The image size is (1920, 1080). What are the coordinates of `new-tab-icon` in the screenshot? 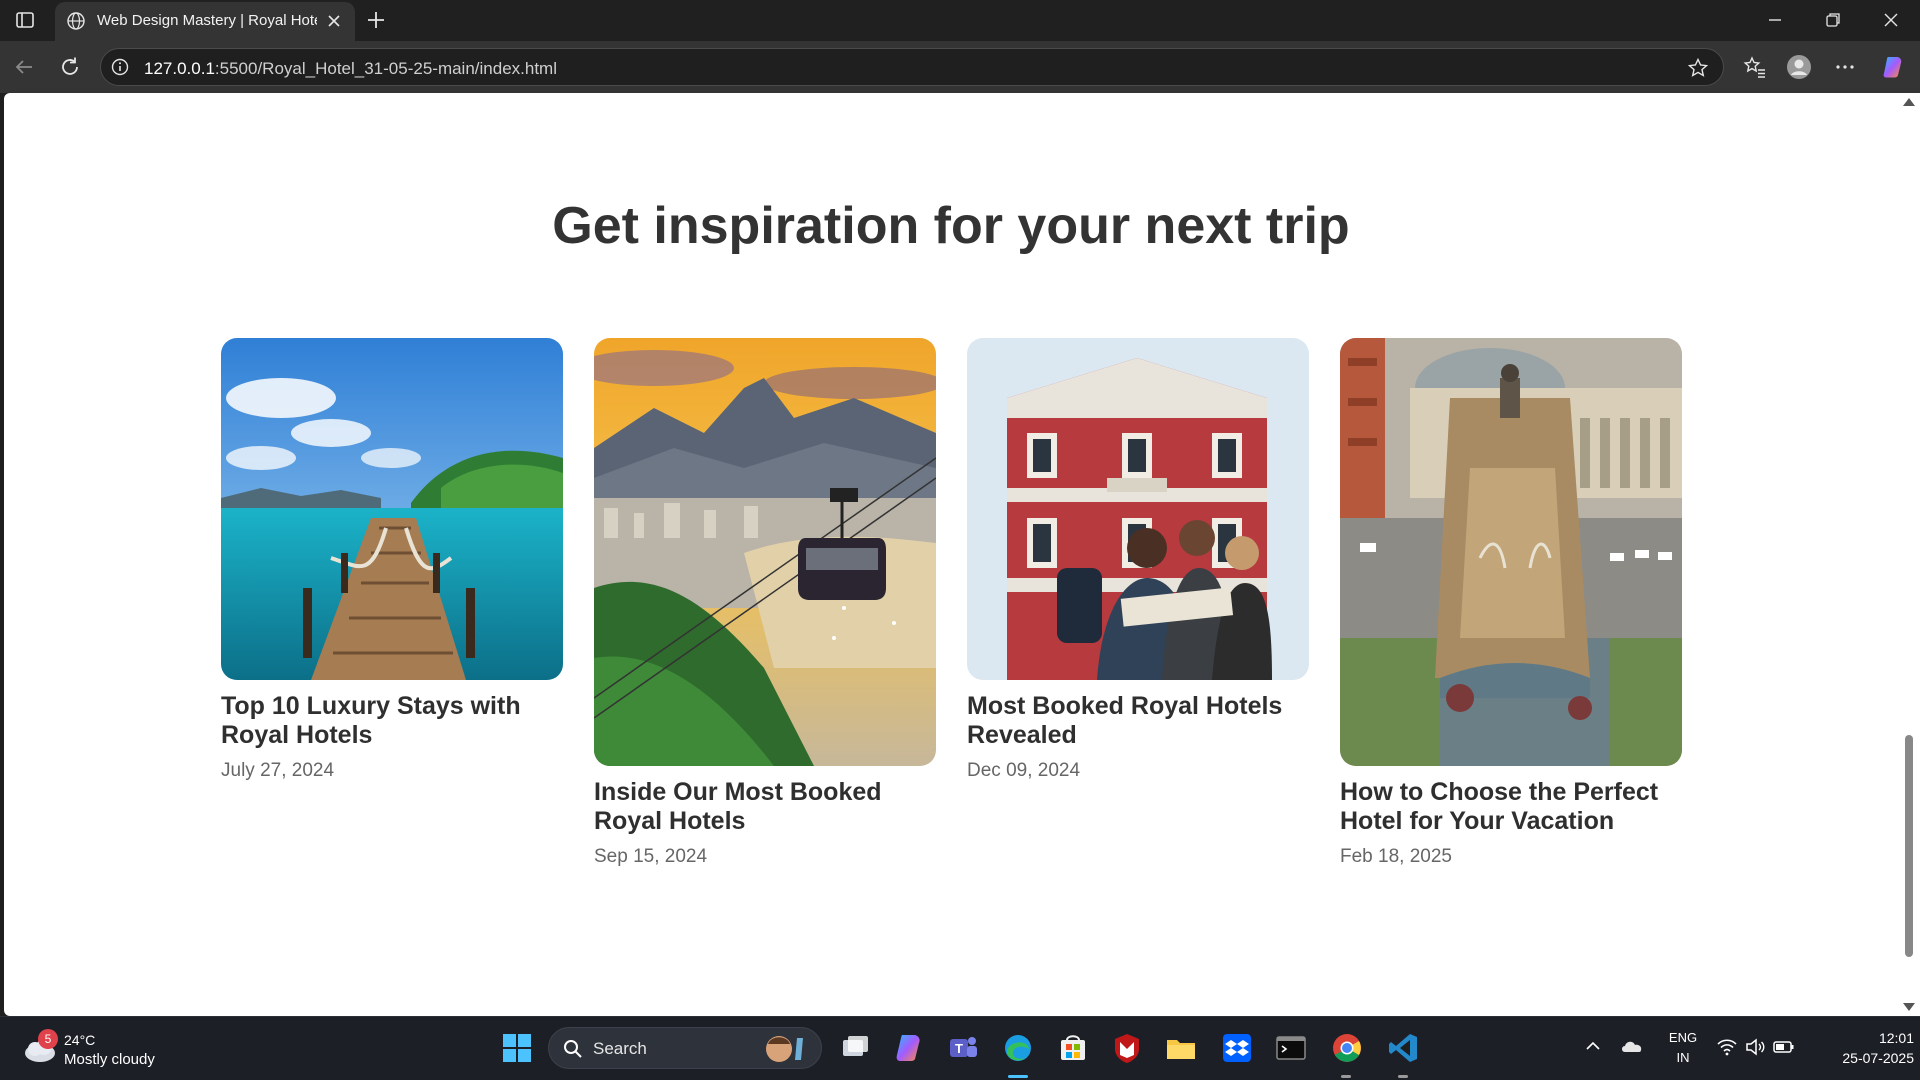 It's located at (376, 20).